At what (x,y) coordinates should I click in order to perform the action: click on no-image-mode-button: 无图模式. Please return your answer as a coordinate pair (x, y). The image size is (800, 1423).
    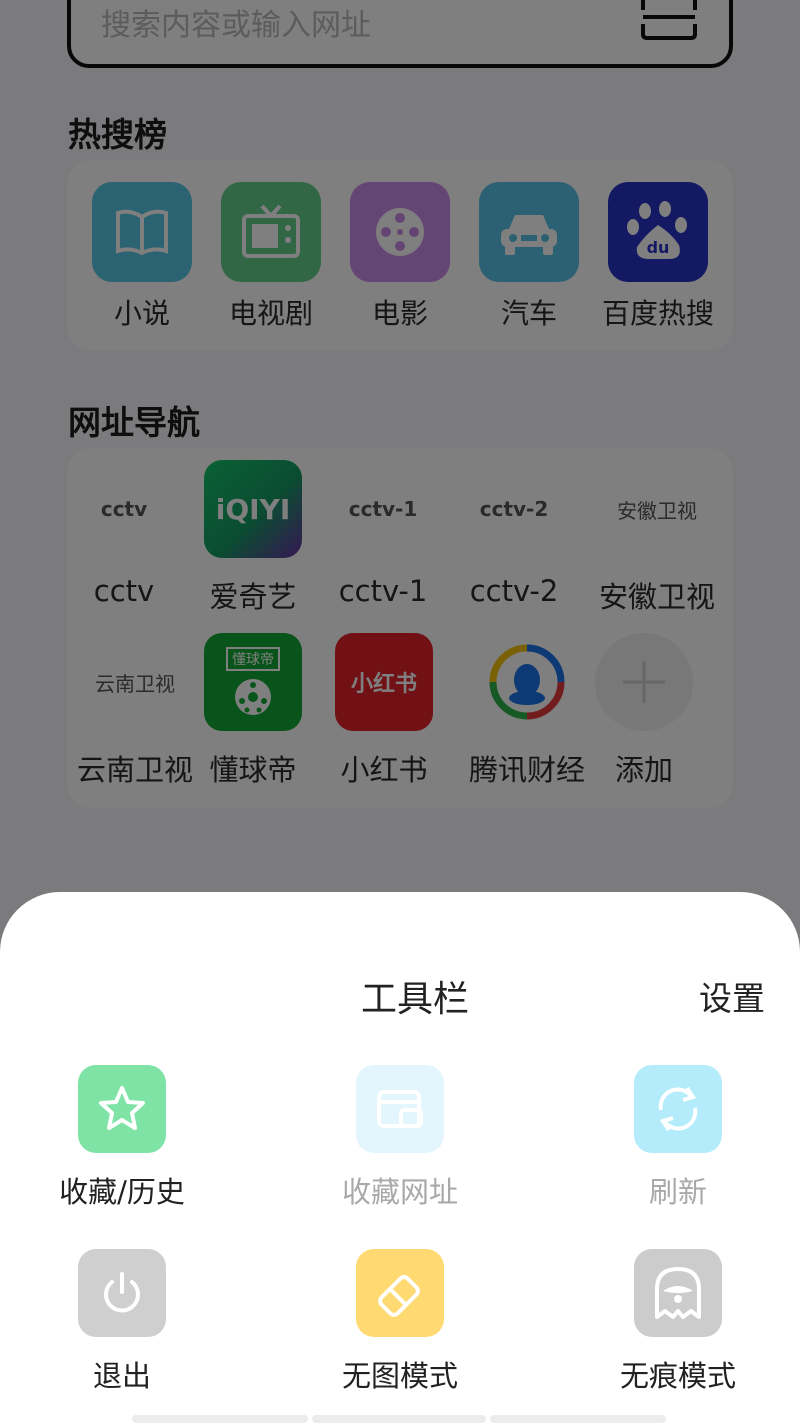
    Looking at the image, I should click on (400, 1322).